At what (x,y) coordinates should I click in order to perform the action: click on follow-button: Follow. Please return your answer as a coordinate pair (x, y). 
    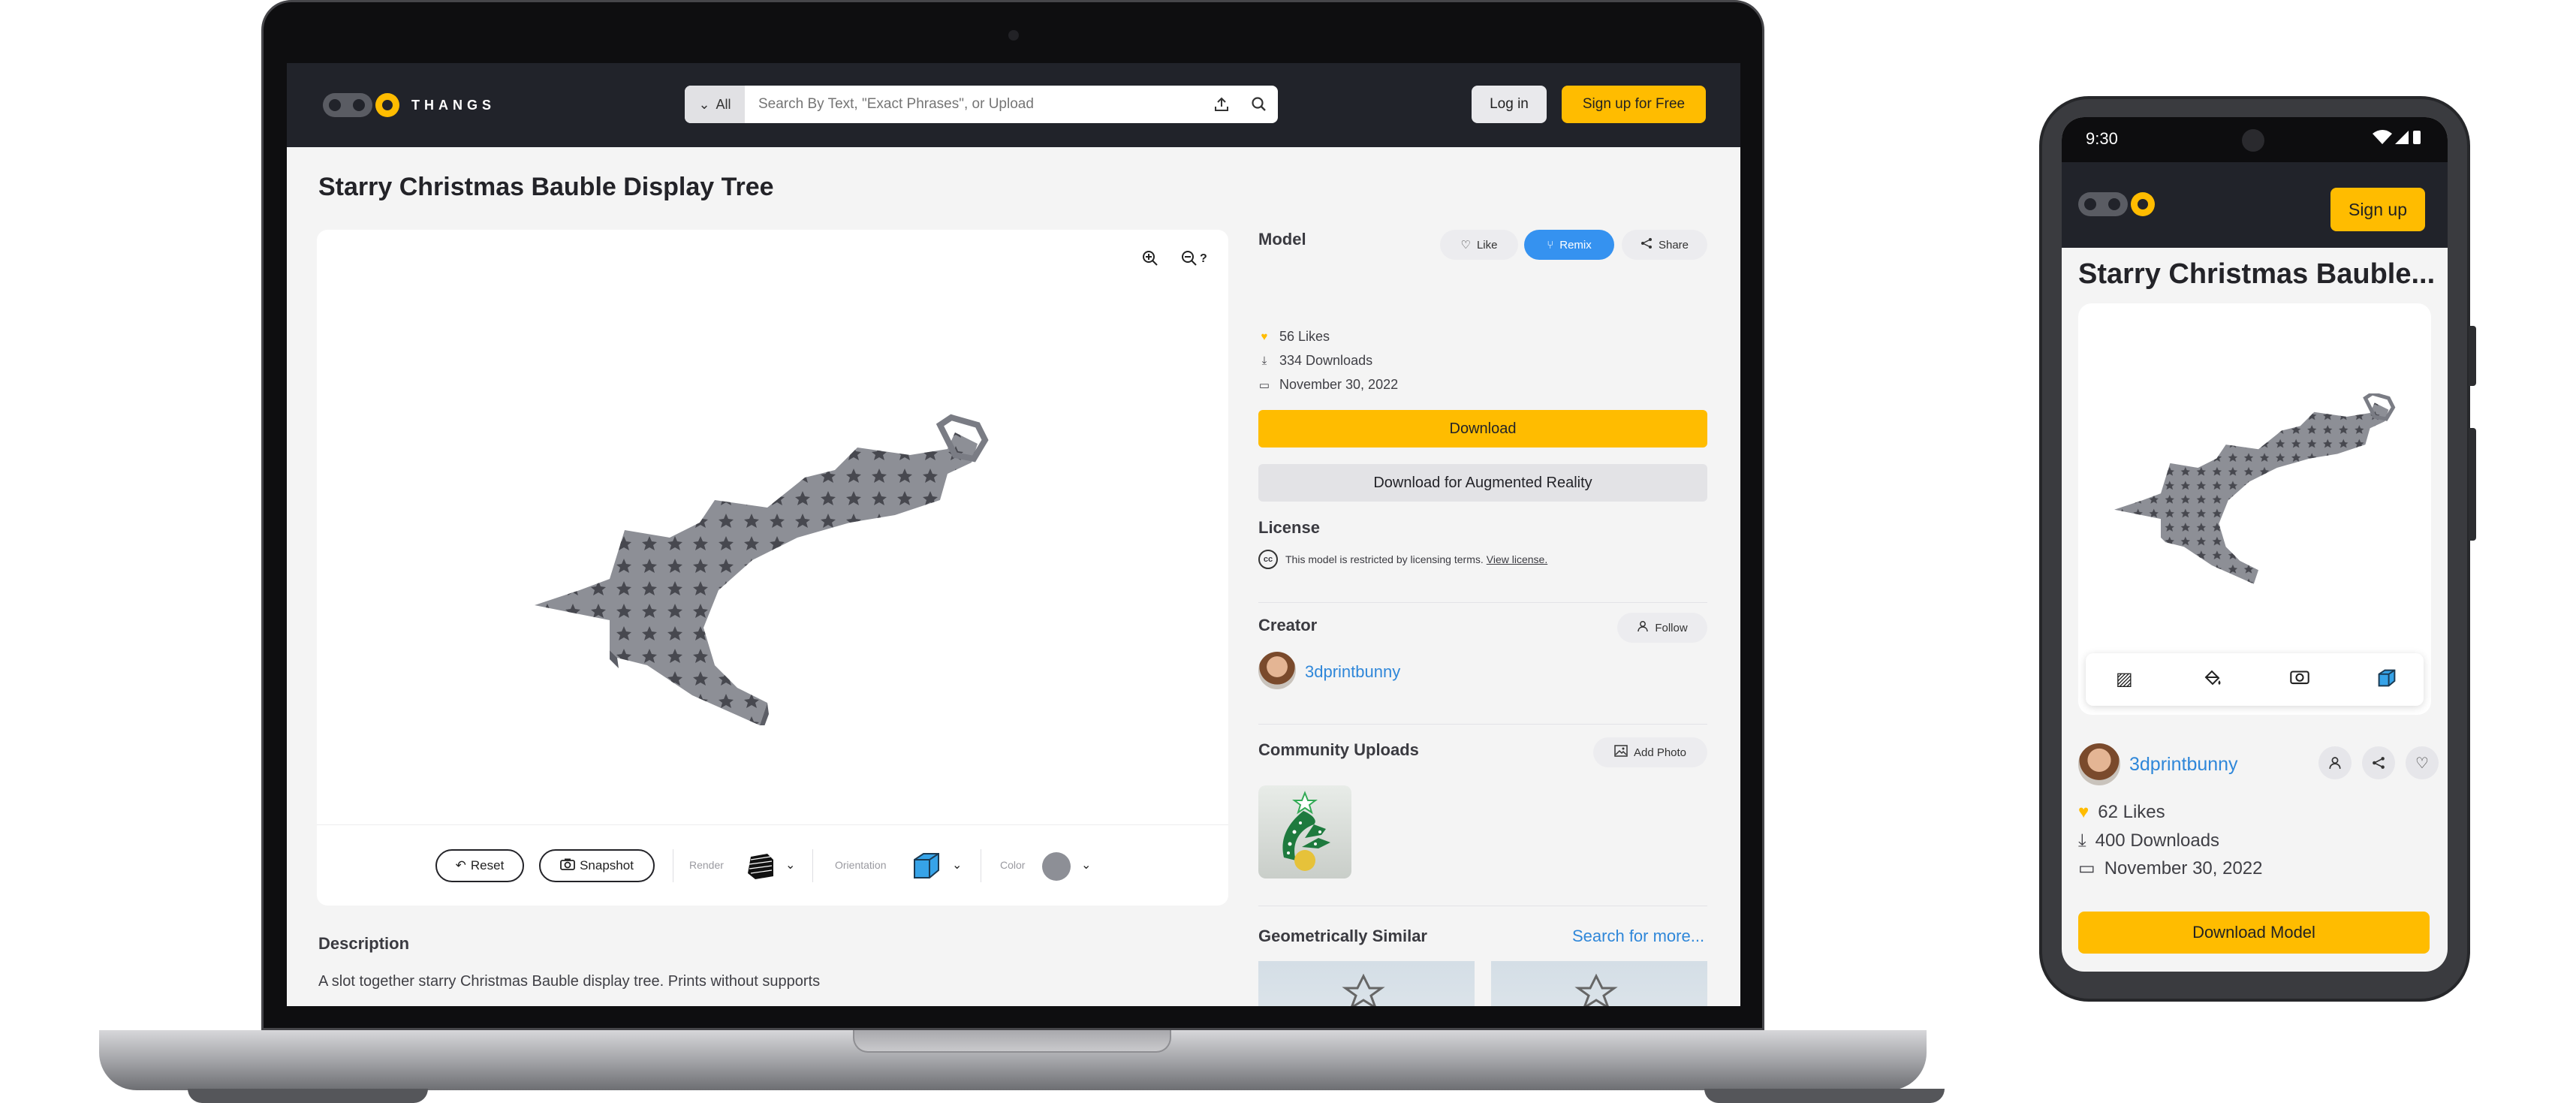
    Looking at the image, I should click on (1662, 628).